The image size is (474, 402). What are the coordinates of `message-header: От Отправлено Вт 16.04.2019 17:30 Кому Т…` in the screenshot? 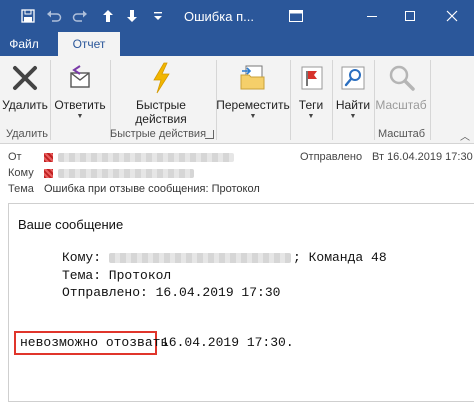 It's located at (237, 172).